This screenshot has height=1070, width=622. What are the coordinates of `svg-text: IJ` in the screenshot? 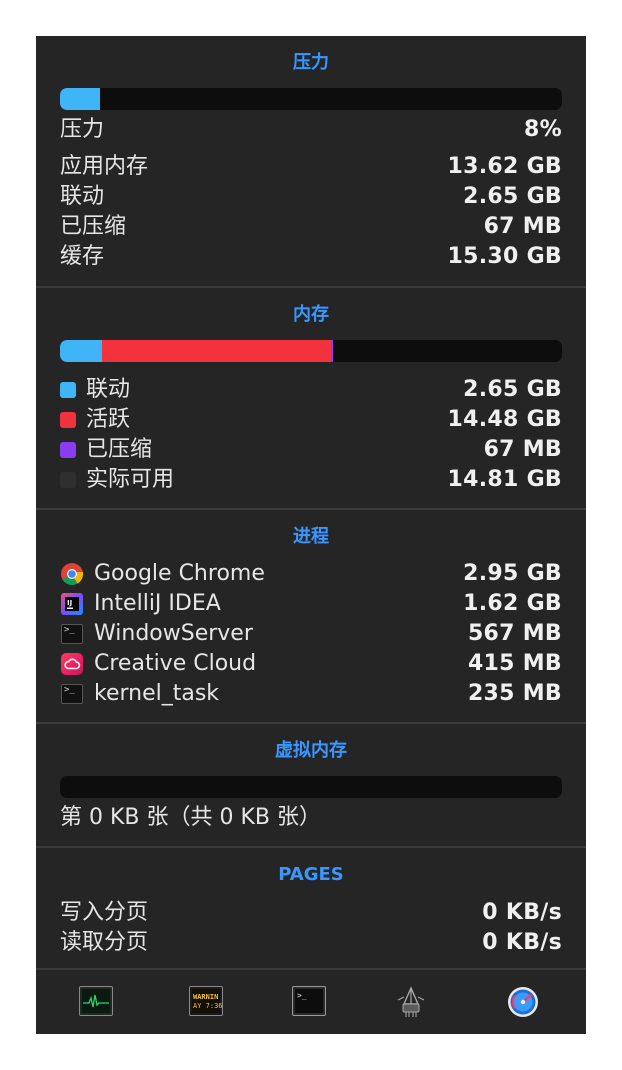 It's located at (69, 603).